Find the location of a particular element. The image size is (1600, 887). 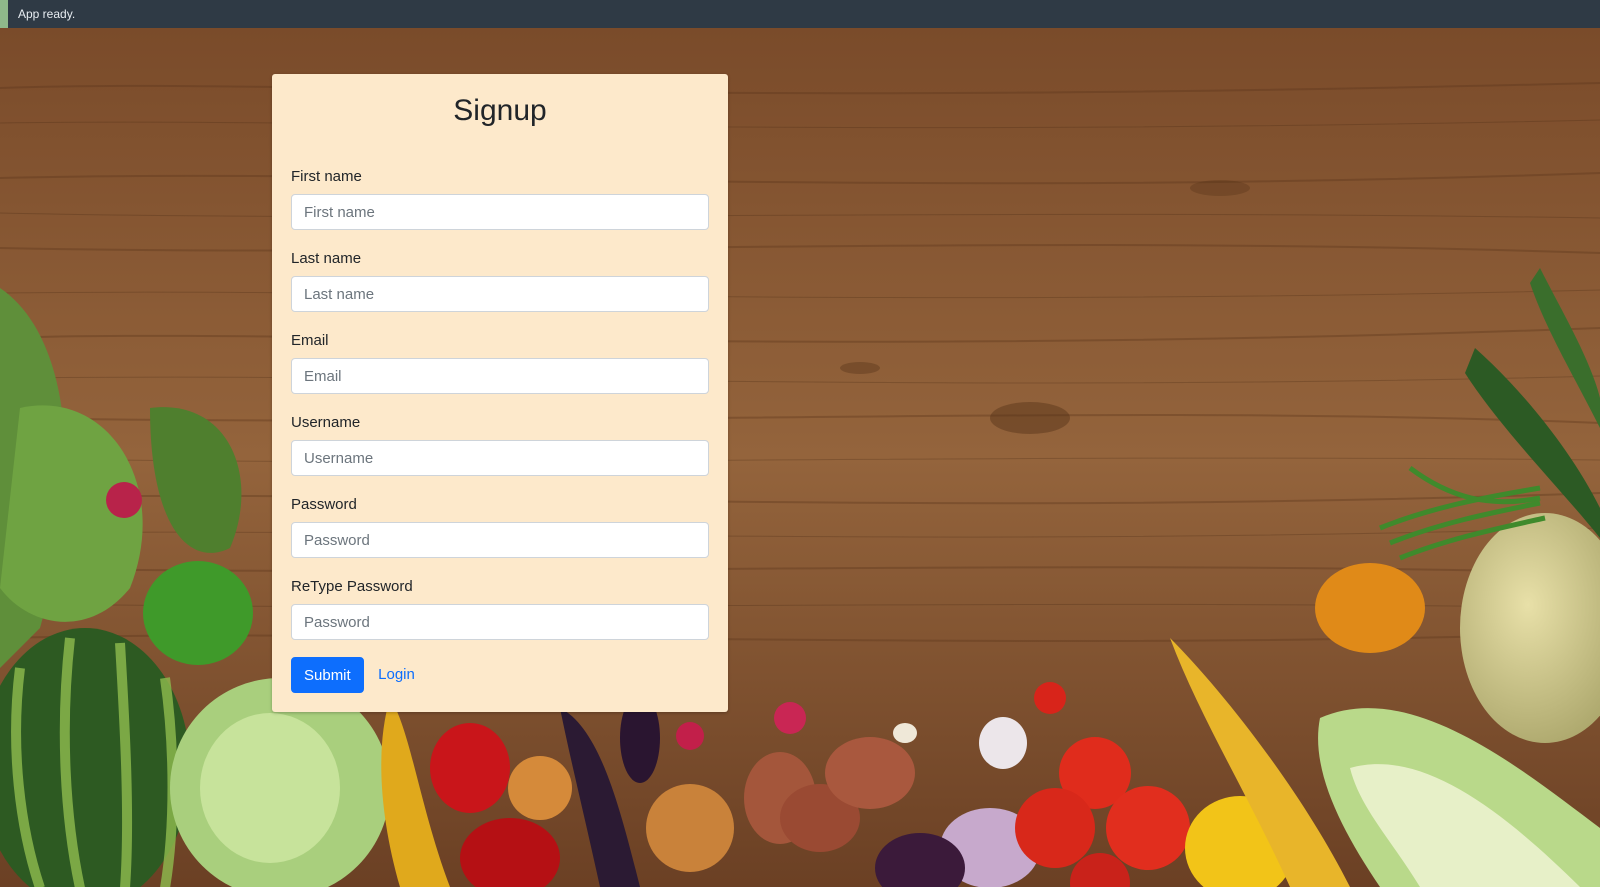

last-name-input is located at coordinates (500, 294).